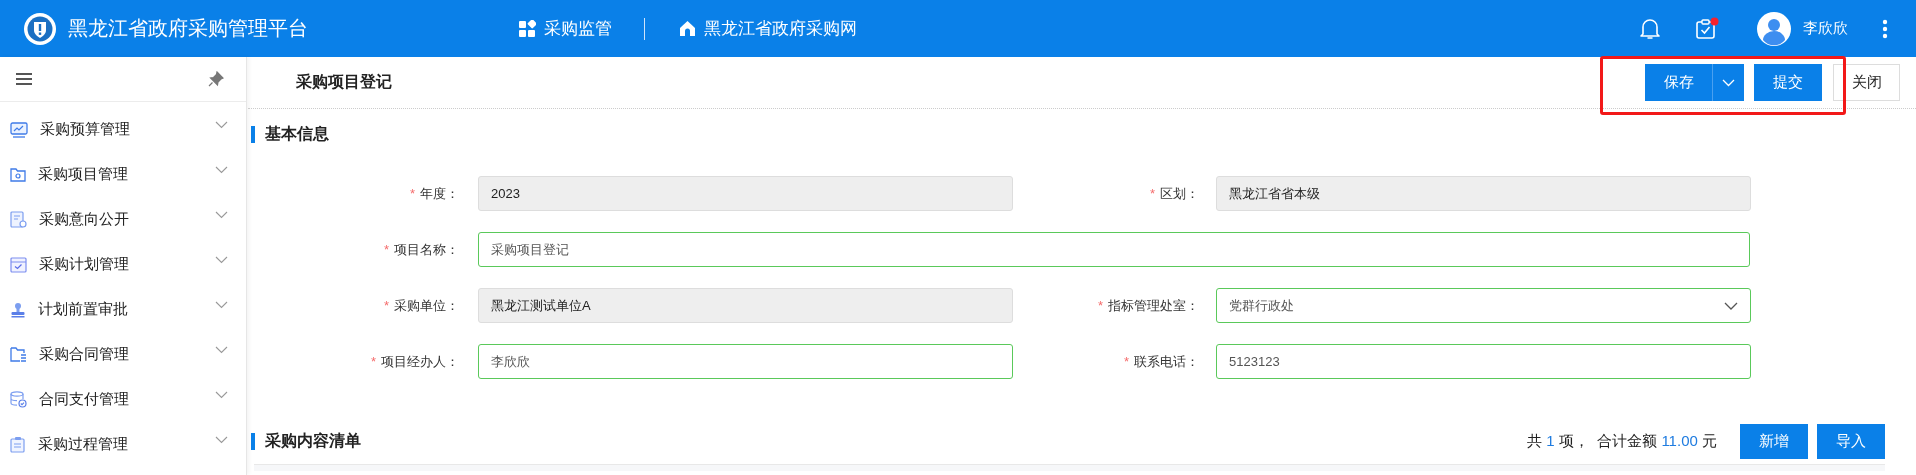 This screenshot has width=1916, height=475. What do you see at coordinates (123, 264) in the screenshot?
I see `menu-item: 采购计划管理` at bounding box center [123, 264].